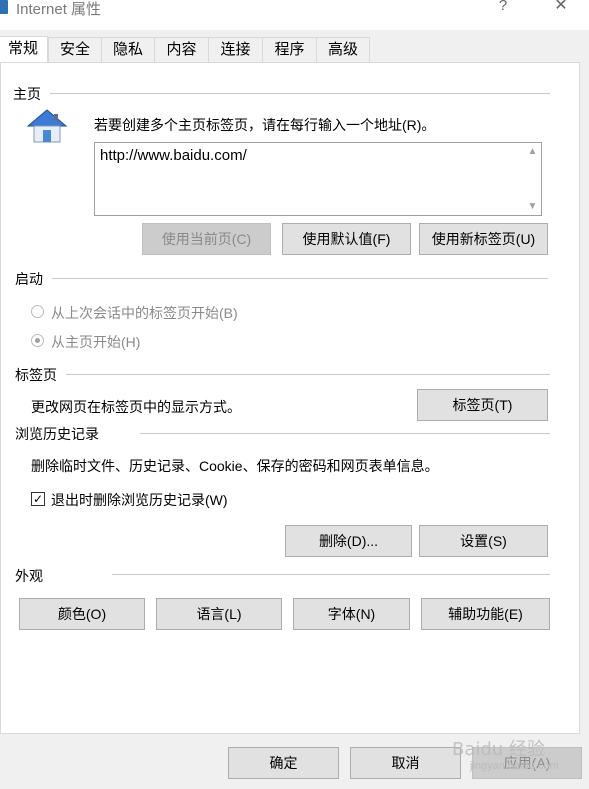 The image size is (589, 789). I want to click on internet-options-icon, so click(4, 7).